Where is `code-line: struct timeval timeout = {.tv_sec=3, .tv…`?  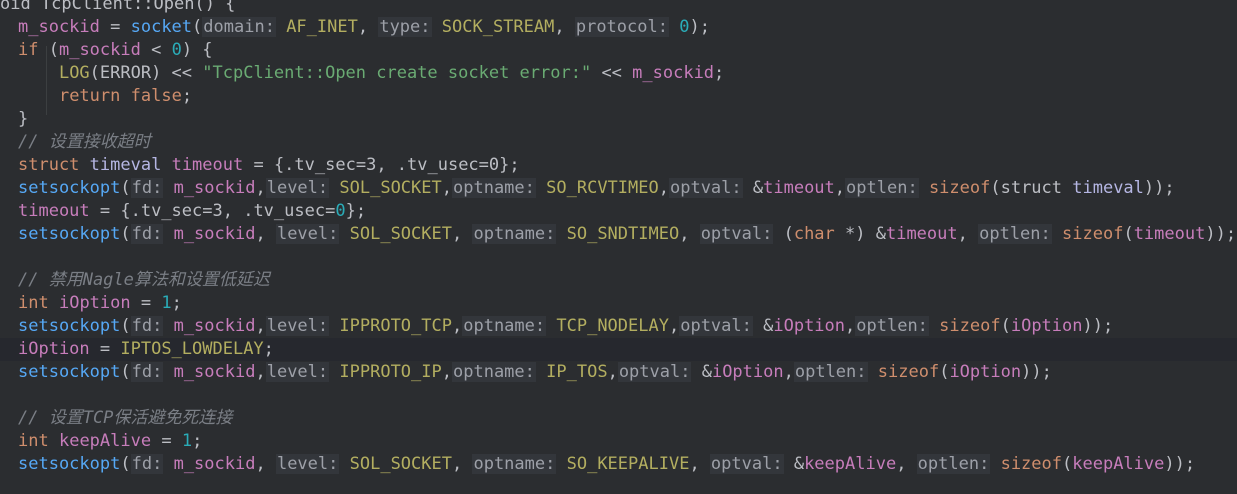
code-line: struct timeval timeout = {.tv_sec=3, .tv… is located at coordinates (260, 165).